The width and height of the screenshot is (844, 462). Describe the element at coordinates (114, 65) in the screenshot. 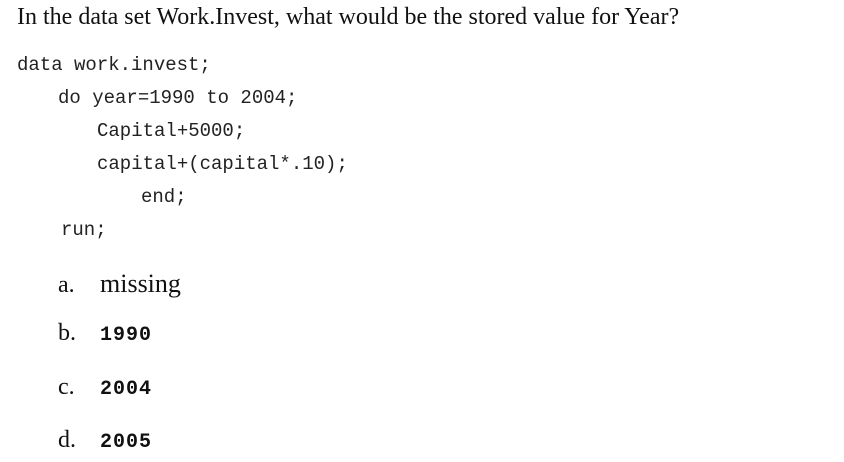

I see `code-line-data-statement: data work.invest;` at that location.